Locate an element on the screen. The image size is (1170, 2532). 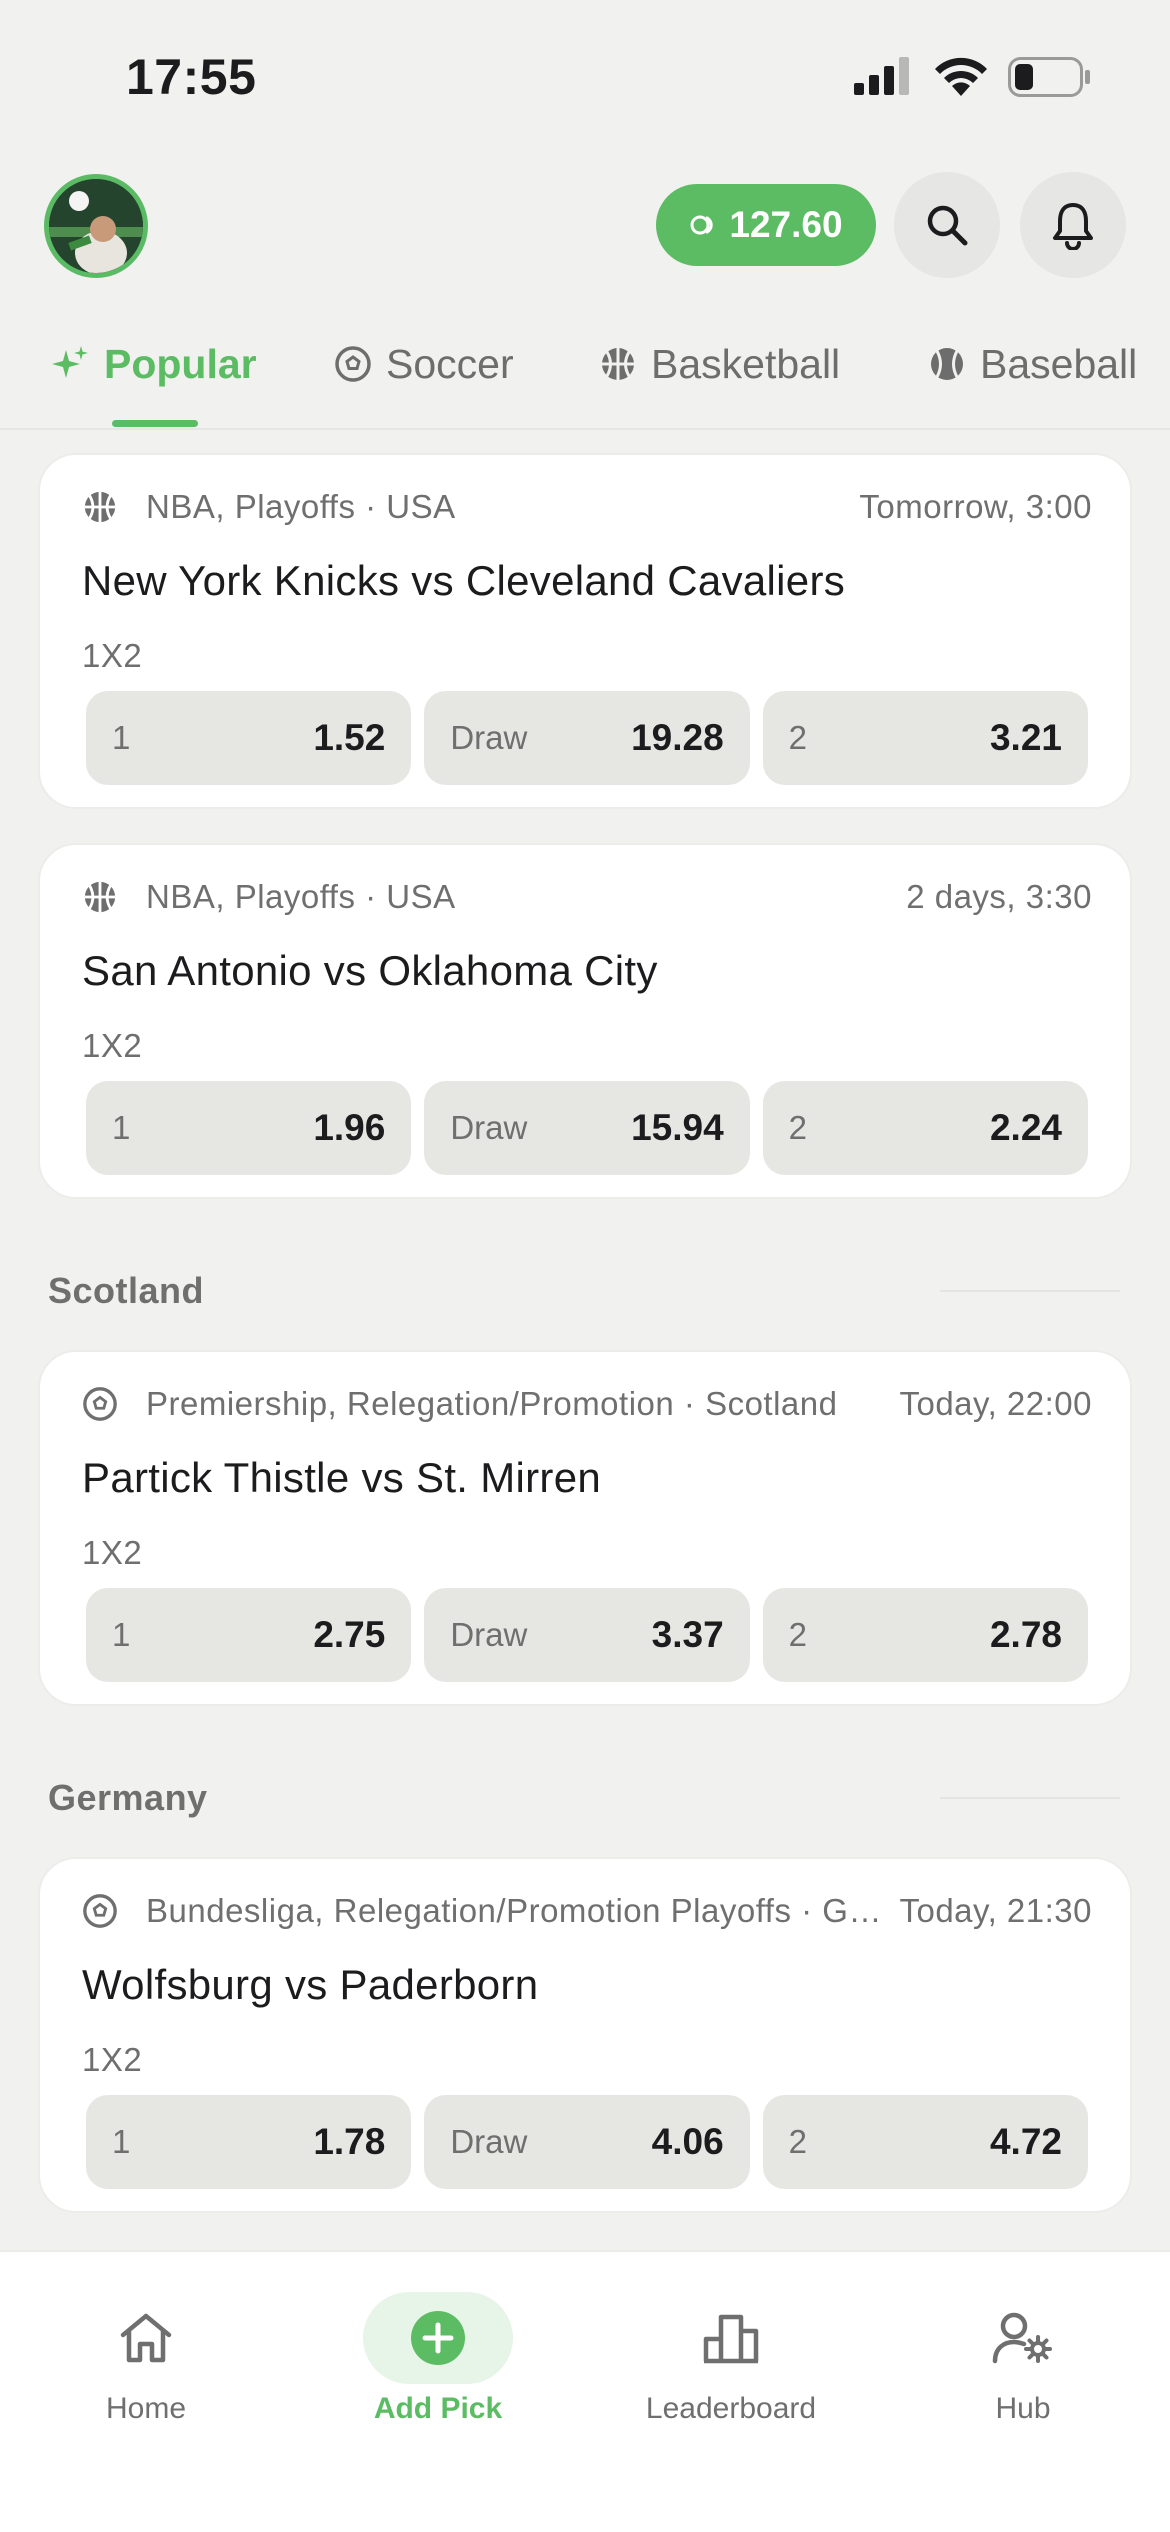
odds-value: 15.94 is located at coordinates (677, 1127).